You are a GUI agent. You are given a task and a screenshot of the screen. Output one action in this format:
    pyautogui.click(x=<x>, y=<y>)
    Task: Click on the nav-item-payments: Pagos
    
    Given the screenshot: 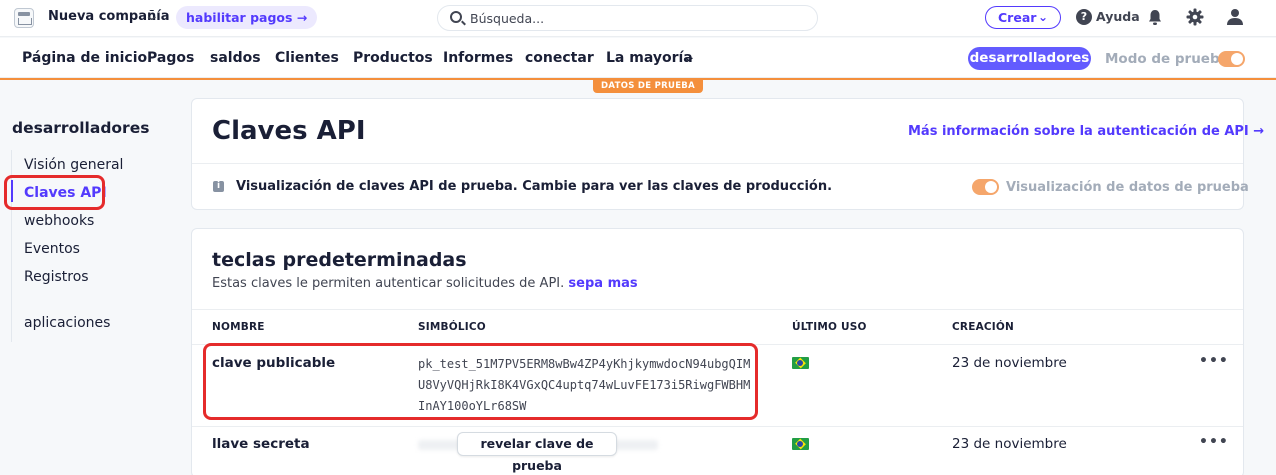 What is the action you would take?
    pyautogui.click(x=170, y=58)
    